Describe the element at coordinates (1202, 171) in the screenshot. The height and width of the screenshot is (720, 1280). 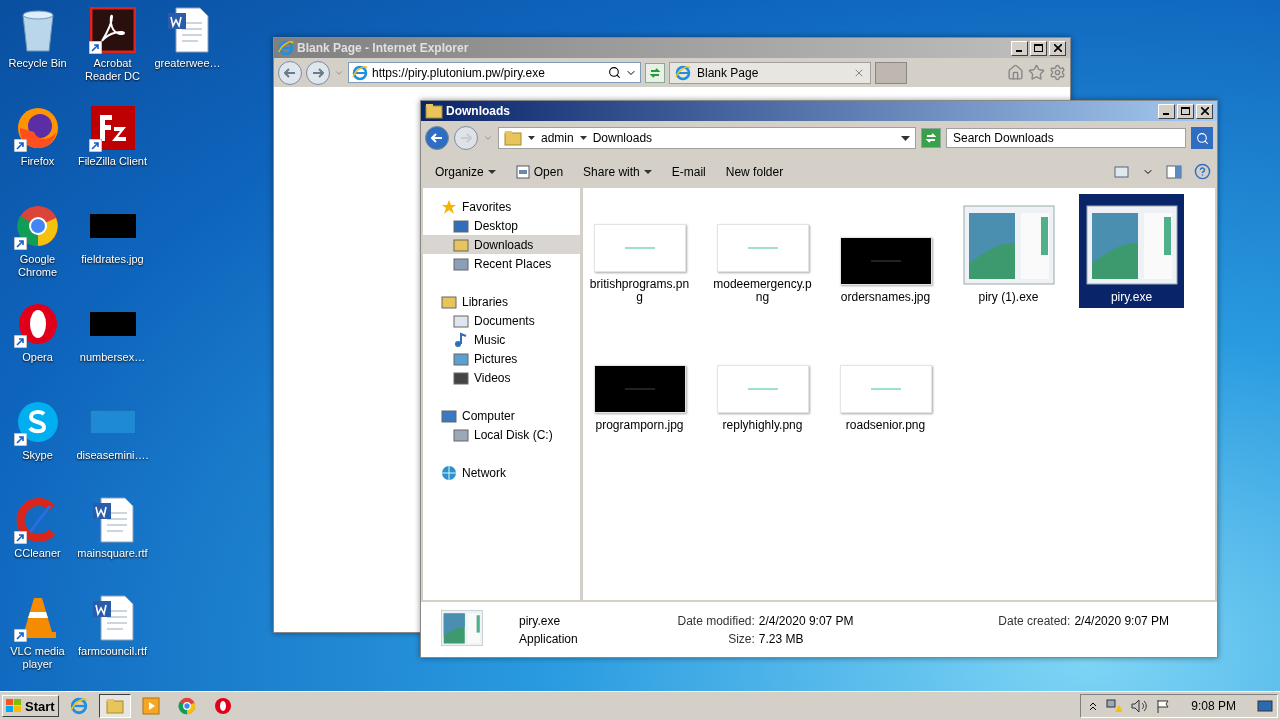
I see `help-icon` at that location.